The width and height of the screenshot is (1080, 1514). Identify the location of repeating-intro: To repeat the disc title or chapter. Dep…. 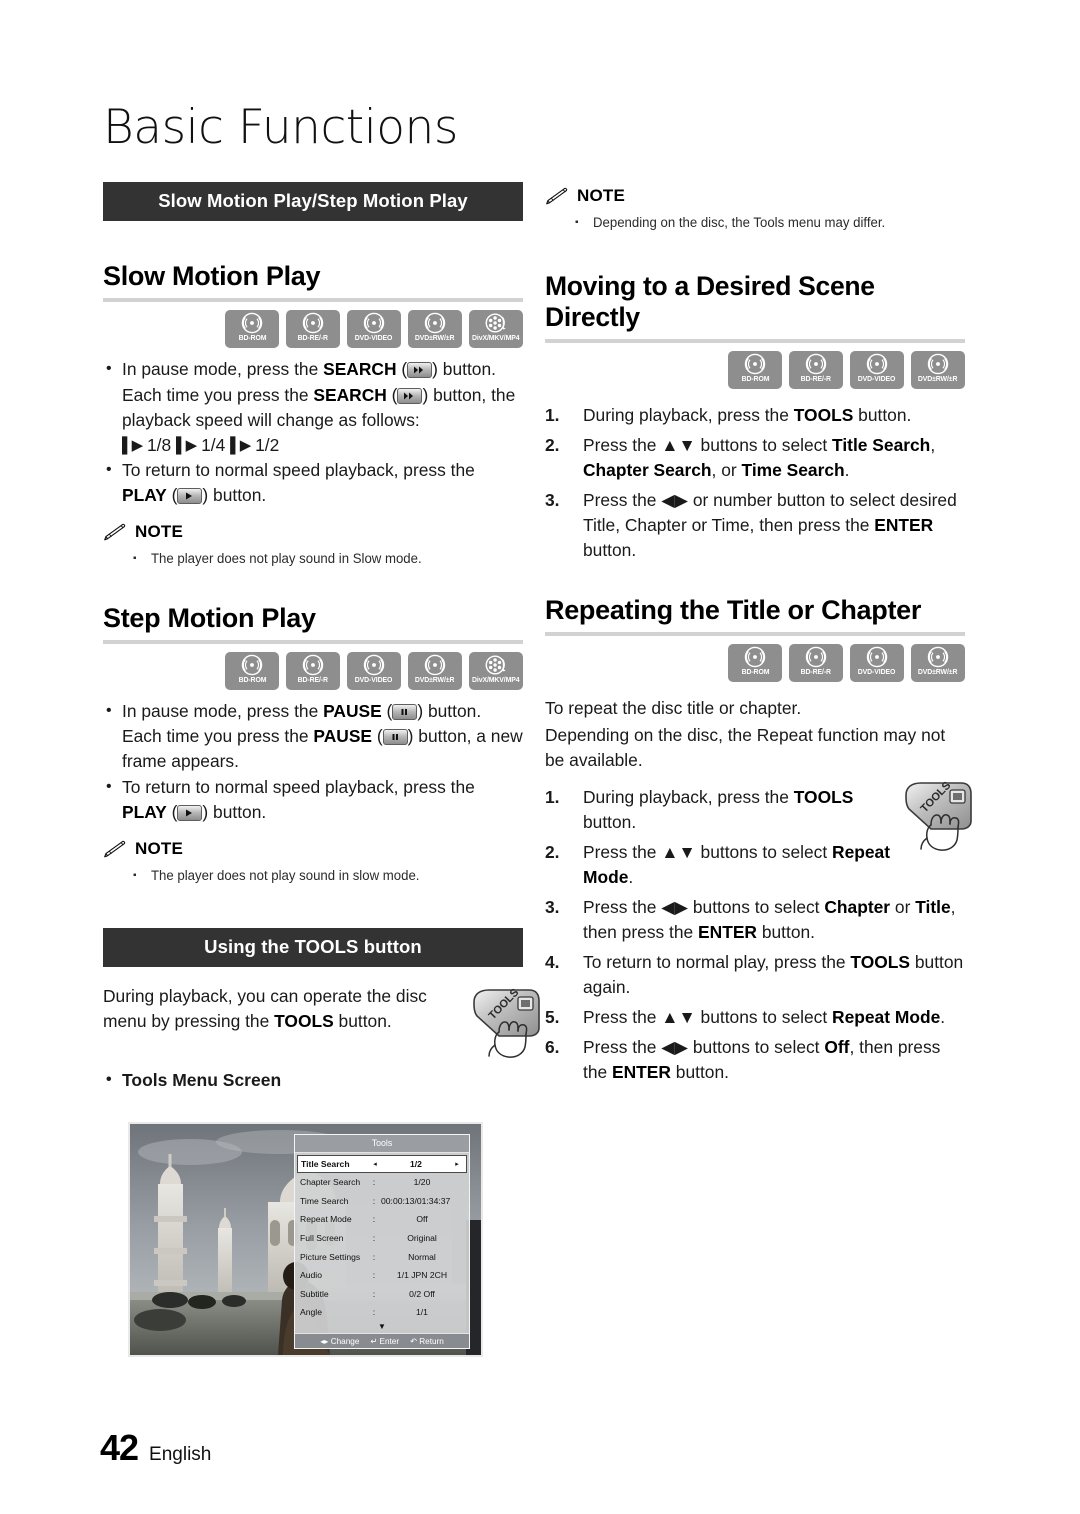
(755, 734).